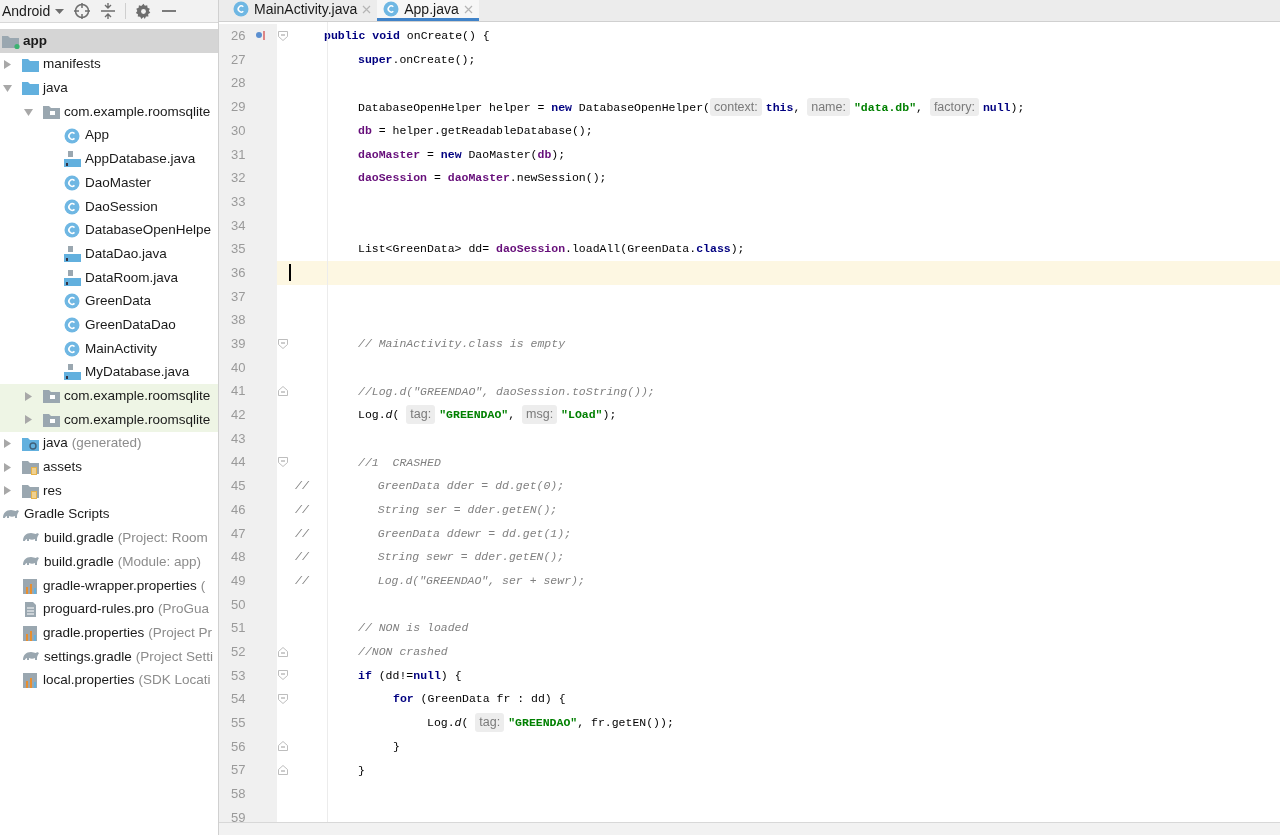 This screenshot has width=1280, height=835. Describe the element at coordinates (30, 680) in the screenshot. I see `bar-chart-file-icon` at that location.